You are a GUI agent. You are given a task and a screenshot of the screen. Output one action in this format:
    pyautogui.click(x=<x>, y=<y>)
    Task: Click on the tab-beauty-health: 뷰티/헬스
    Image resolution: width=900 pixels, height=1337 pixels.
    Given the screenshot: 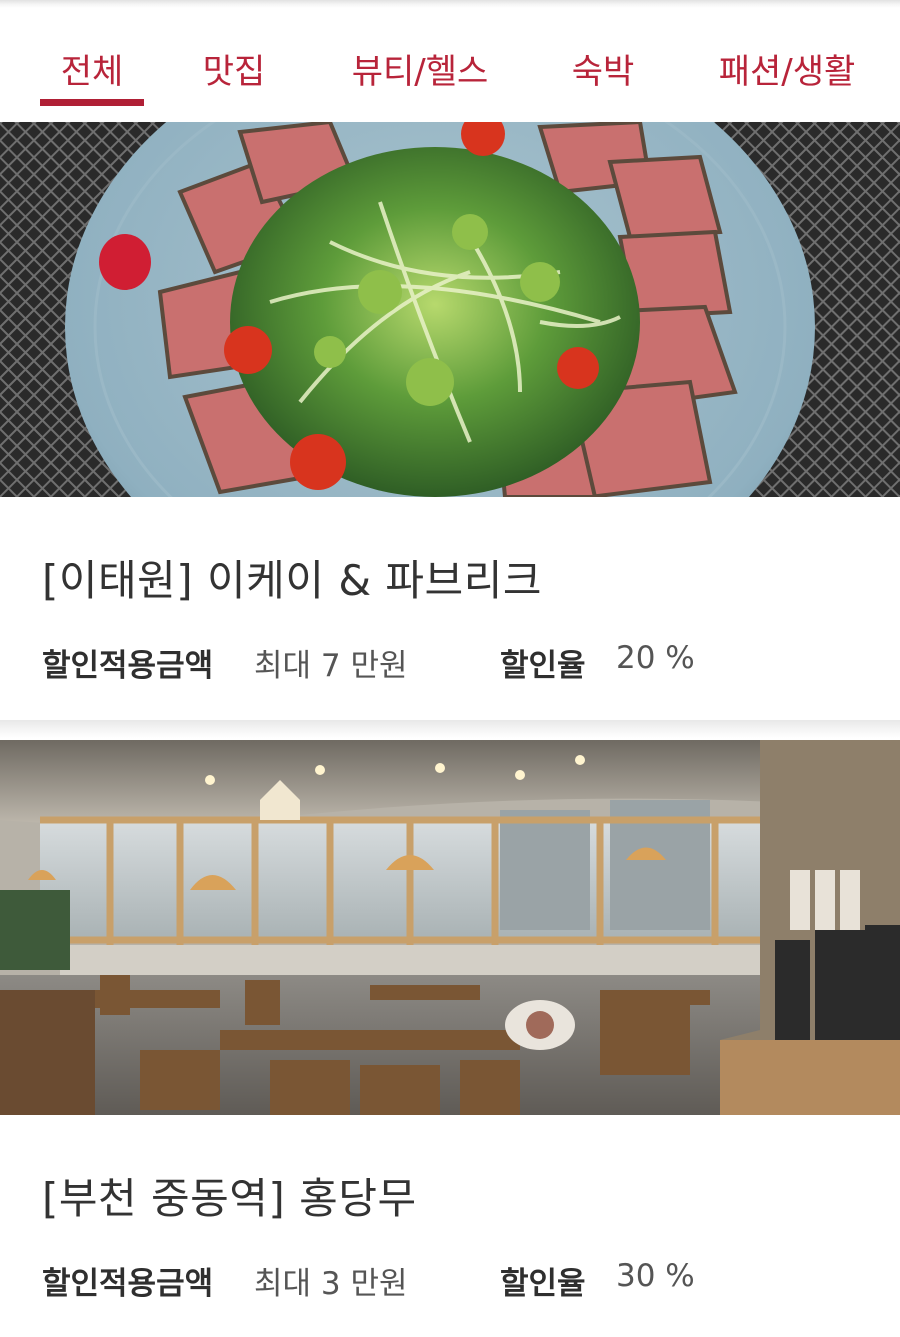 What is the action you would take?
    pyautogui.click(x=420, y=64)
    